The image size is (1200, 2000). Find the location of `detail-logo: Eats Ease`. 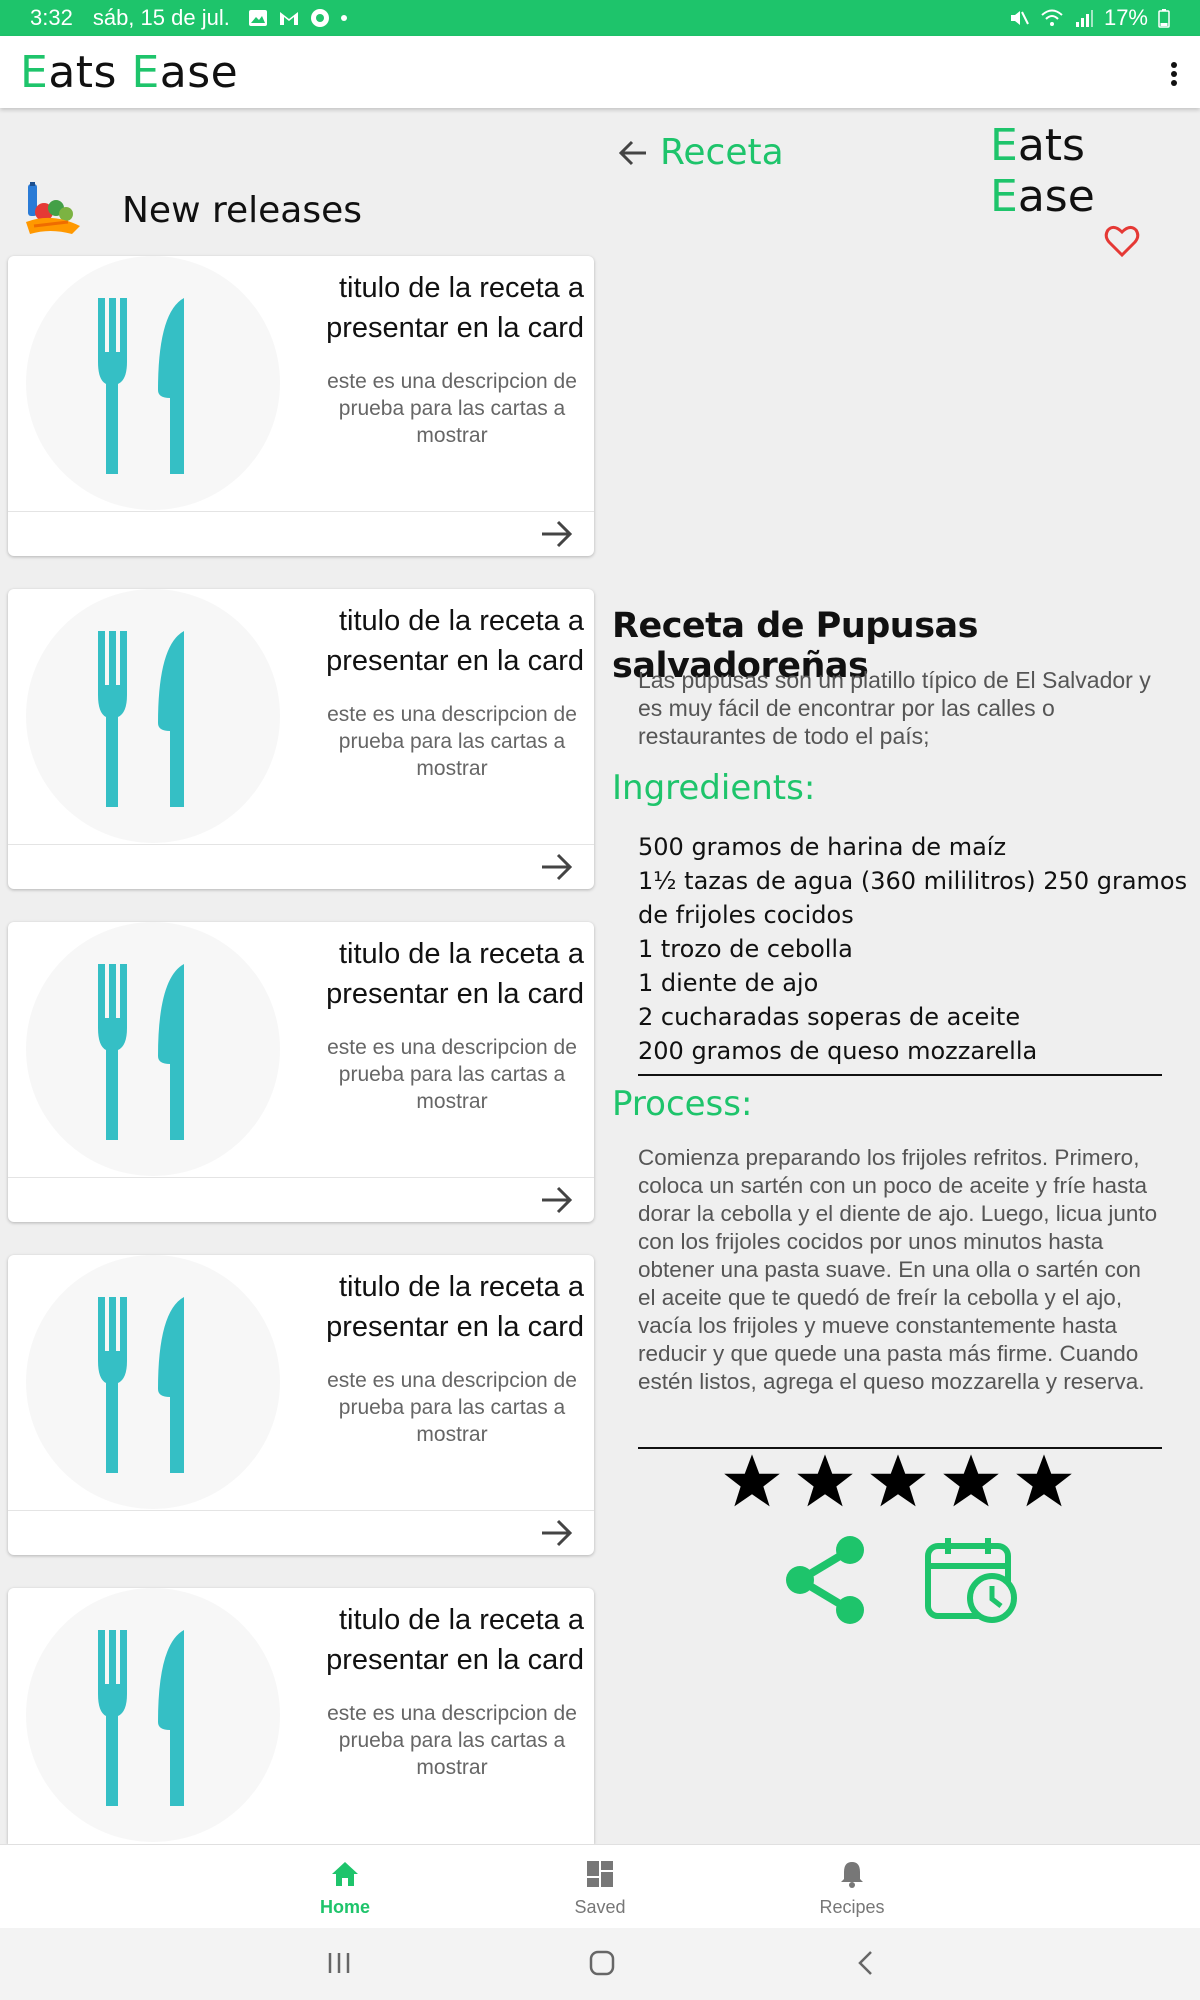

detail-logo: Eats Ease is located at coordinates (1042, 171).